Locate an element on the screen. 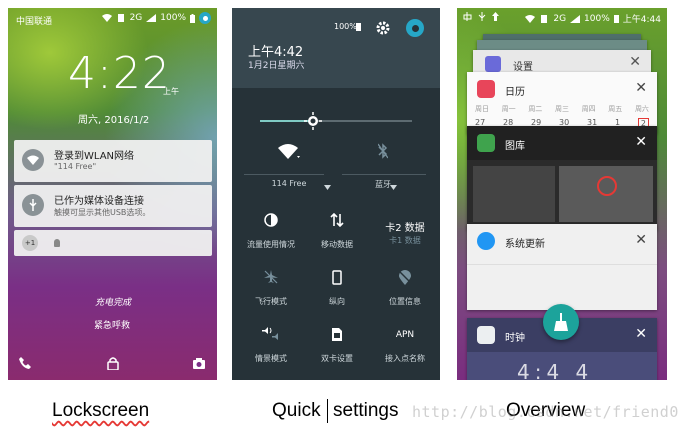 The height and width of the screenshot is (434, 678). sound-profile-tile: 情景模式 is located at coordinates (271, 349).